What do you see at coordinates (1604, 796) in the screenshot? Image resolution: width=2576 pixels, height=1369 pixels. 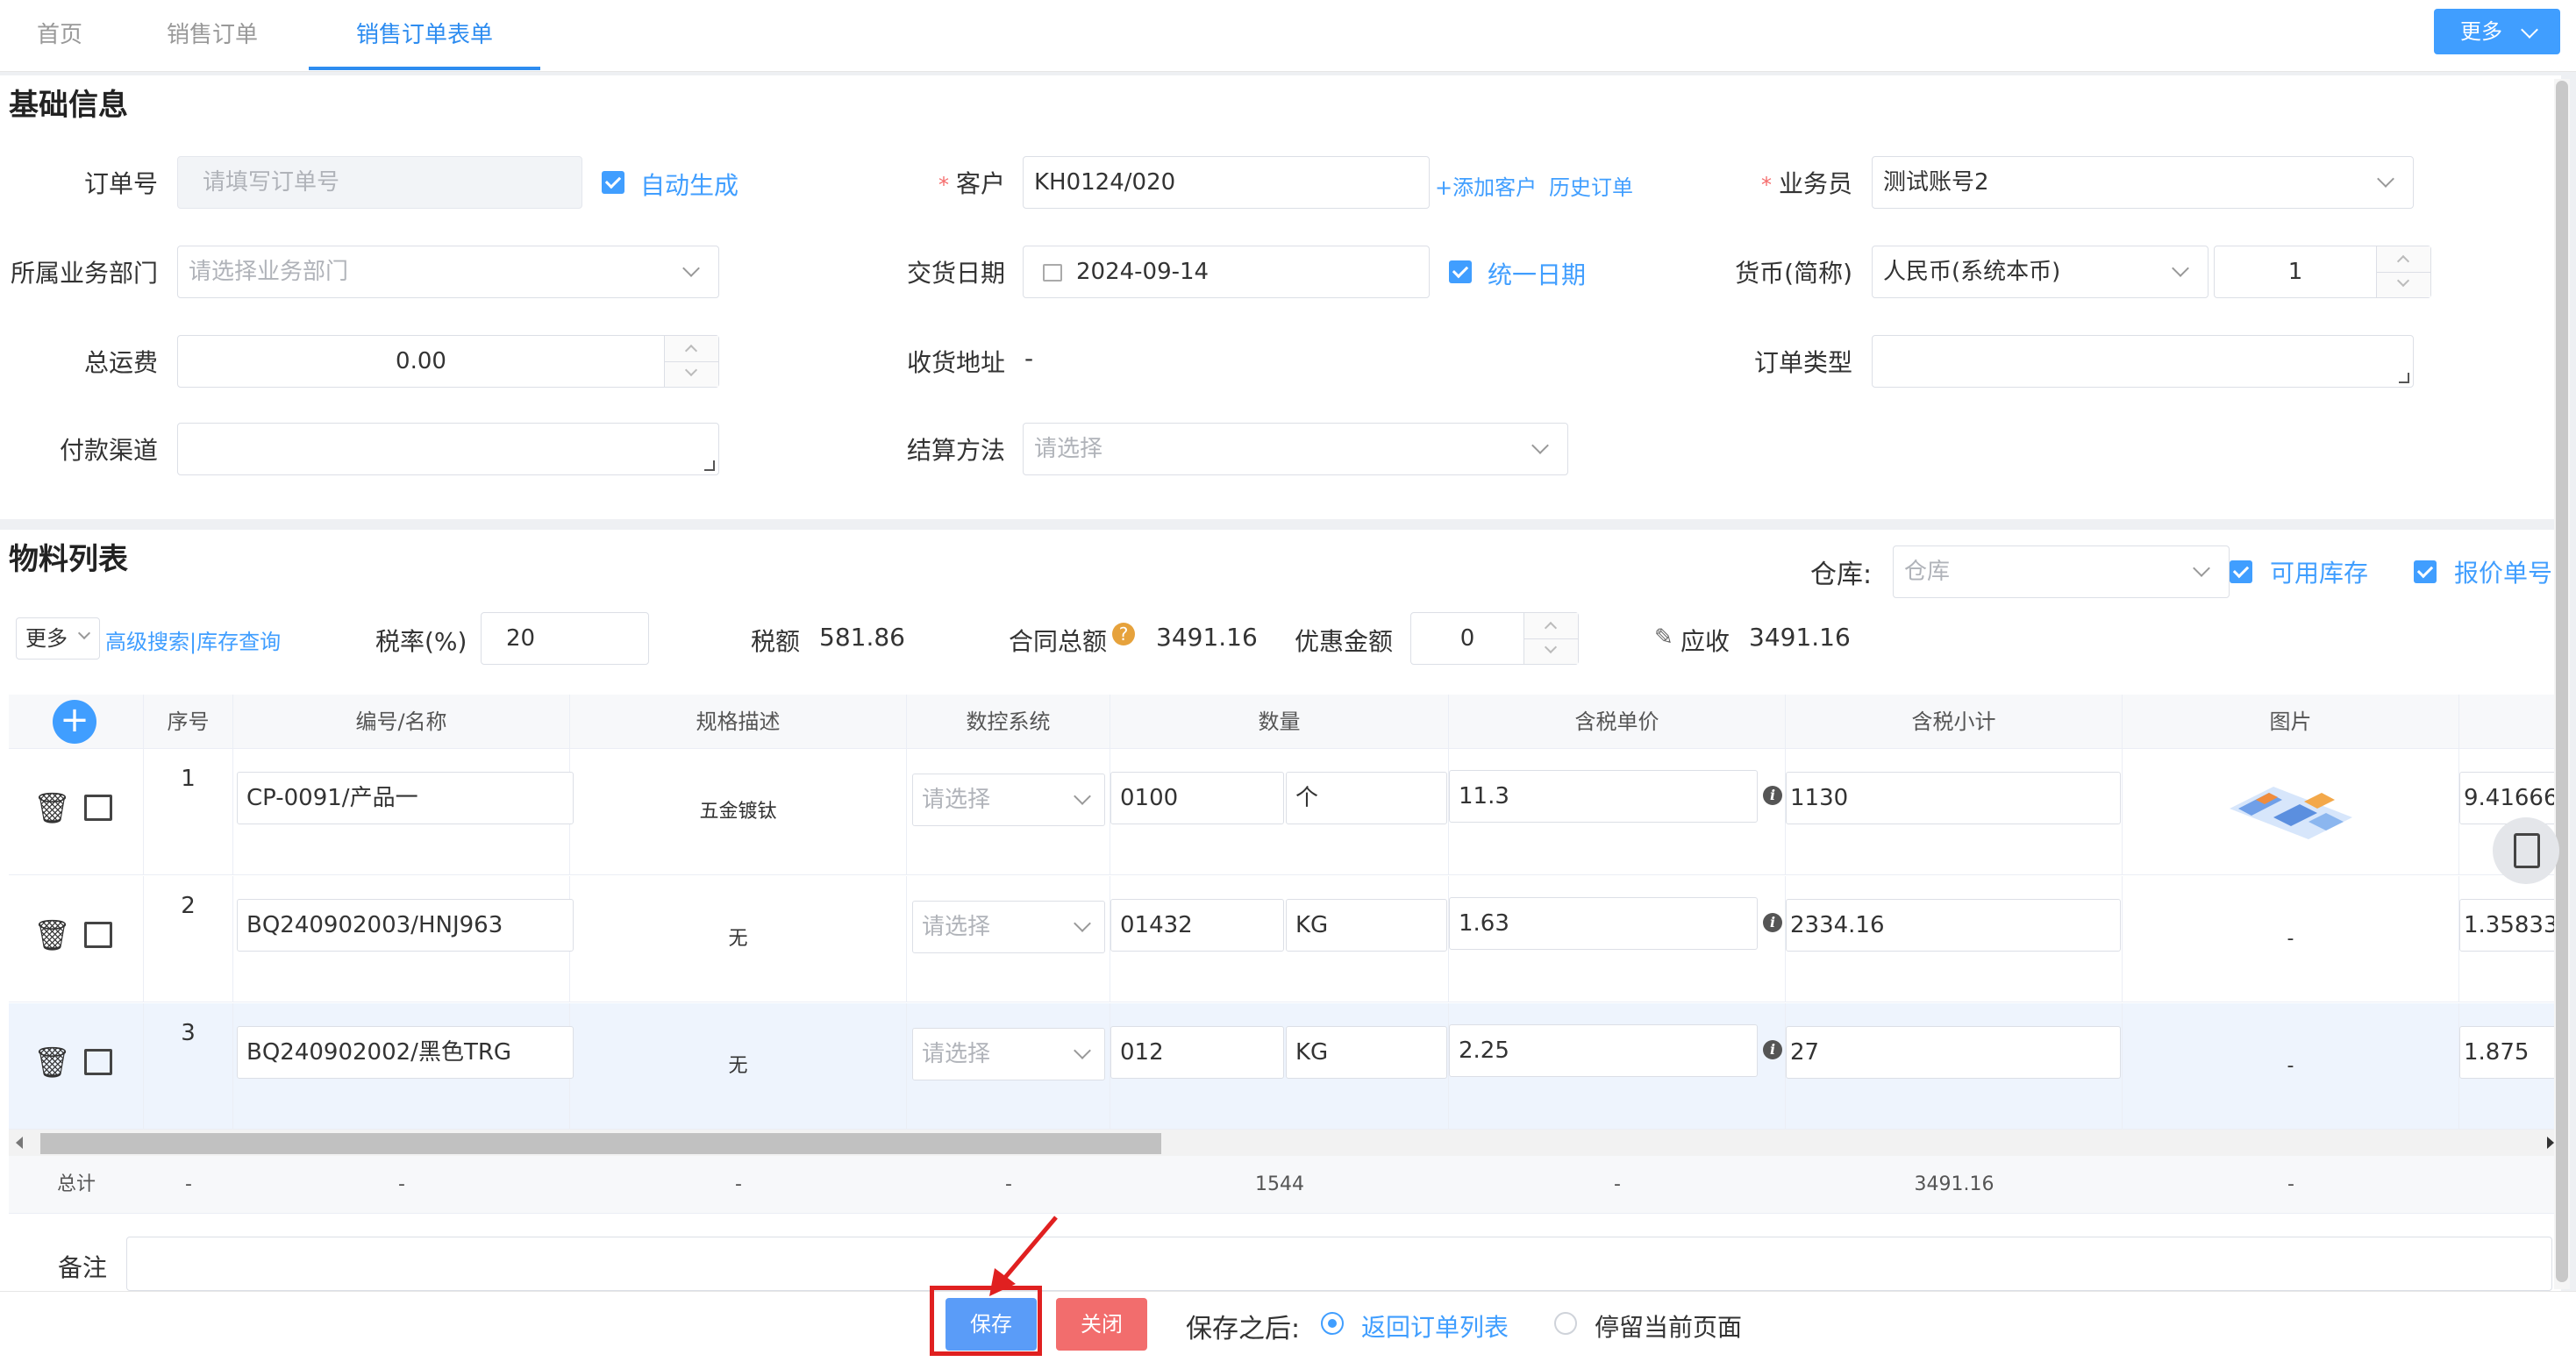 I see `row-price-input: 11.3` at bounding box center [1604, 796].